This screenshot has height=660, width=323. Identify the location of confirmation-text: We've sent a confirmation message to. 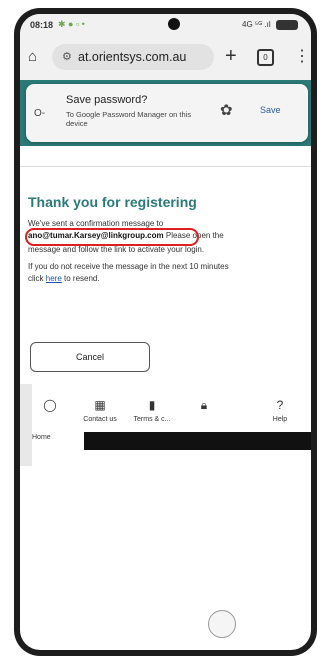
(96, 223).